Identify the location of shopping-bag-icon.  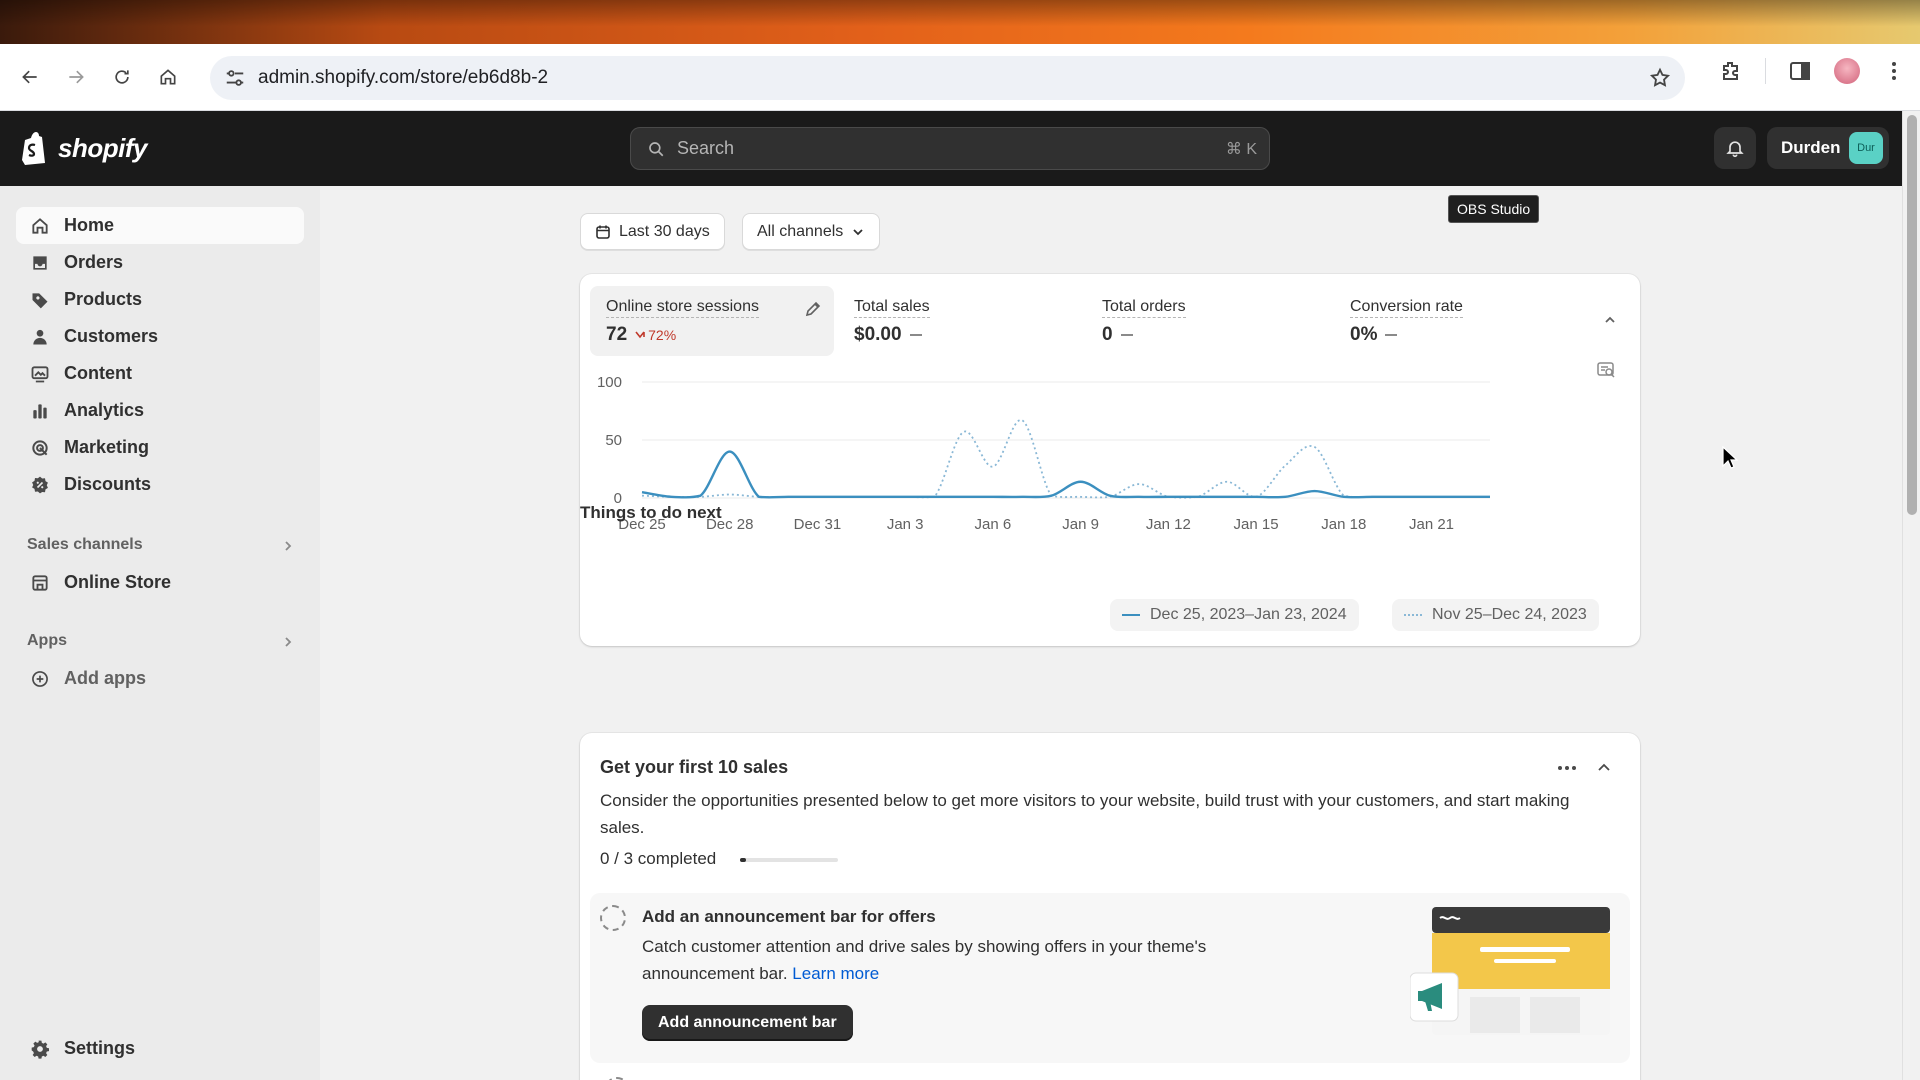
(33, 148).